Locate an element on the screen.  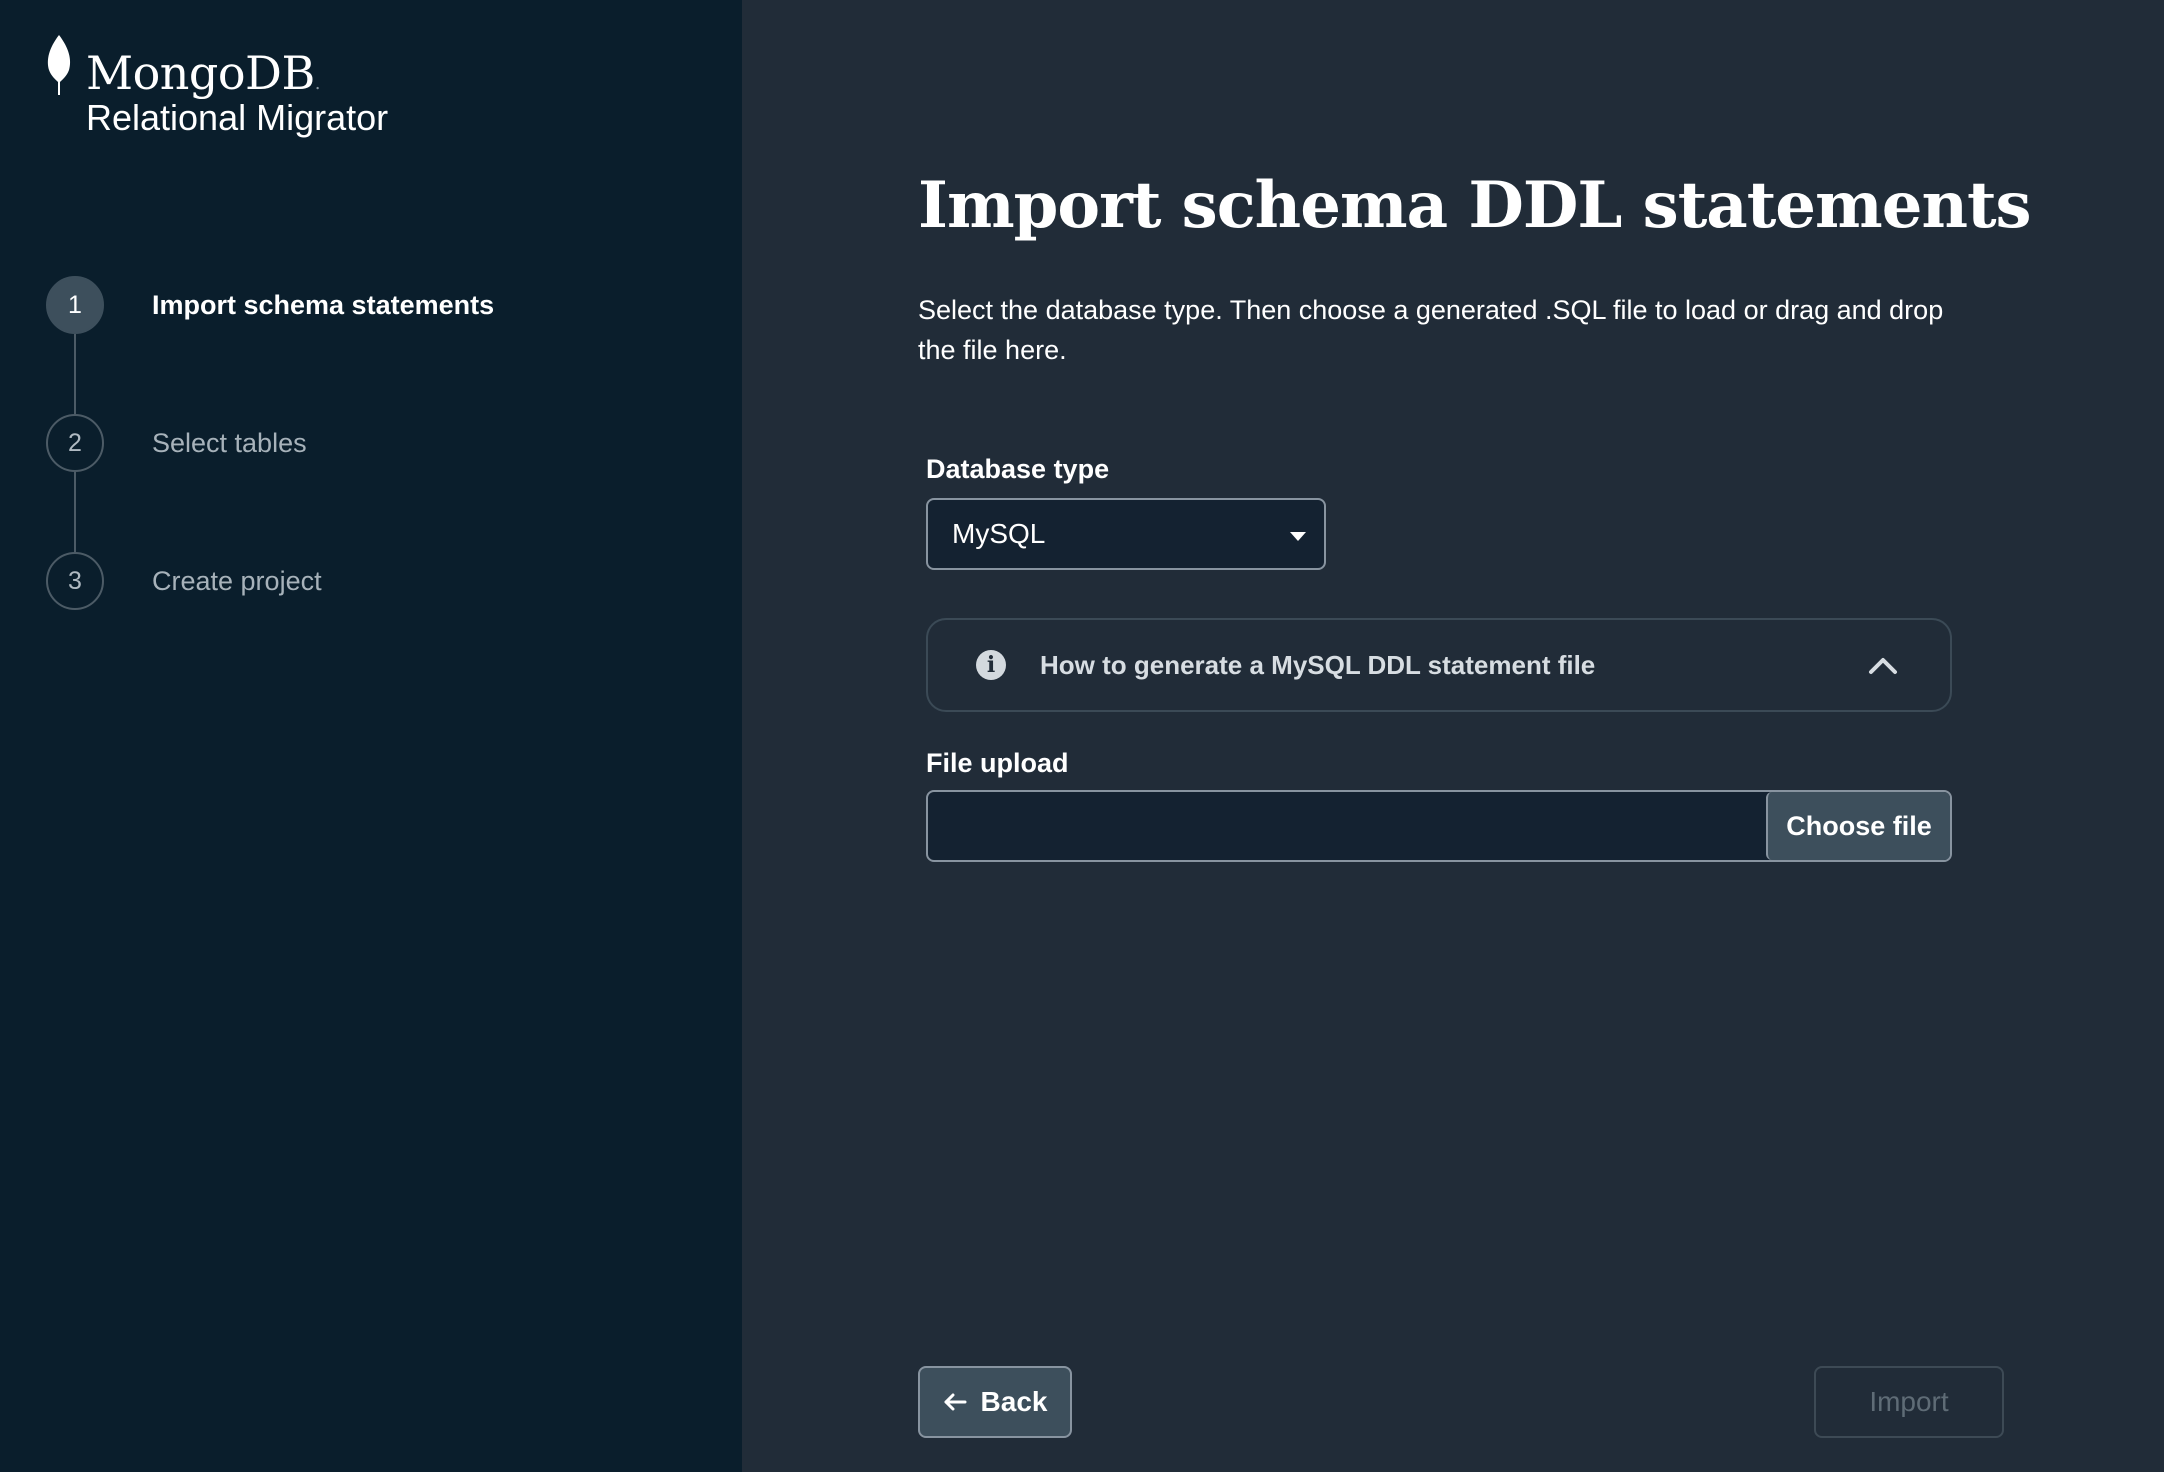
step-number: 3 is located at coordinates (75, 581).